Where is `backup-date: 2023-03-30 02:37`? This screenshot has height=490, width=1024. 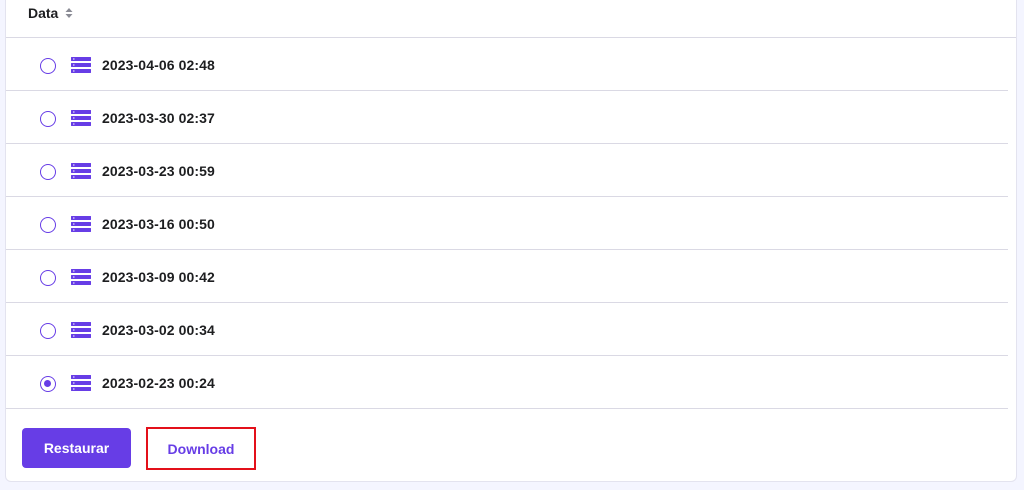 backup-date: 2023-03-30 02:37 is located at coordinates (158, 118).